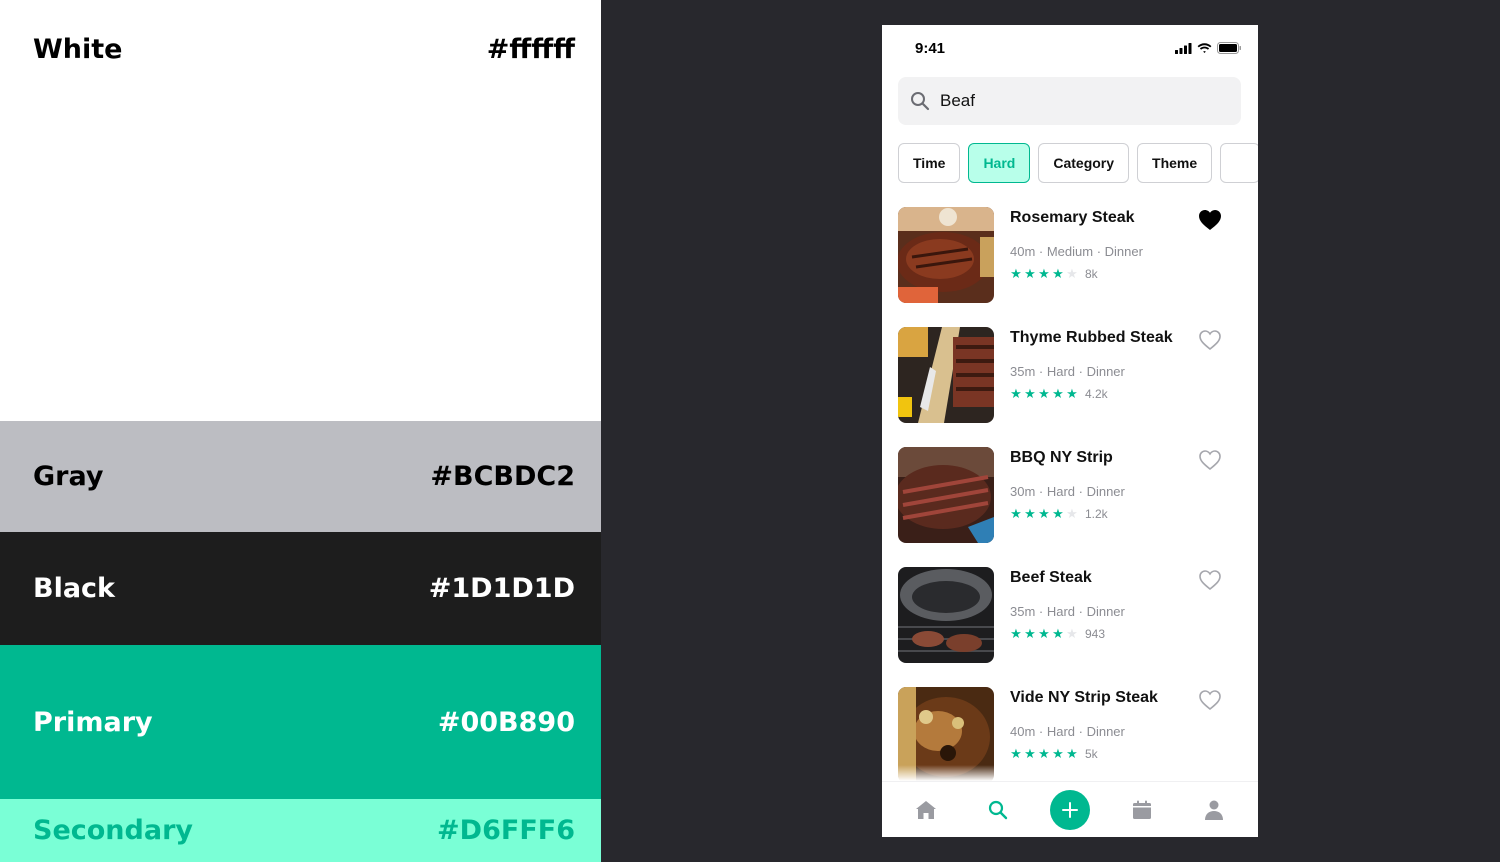 This screenshot has width=1500, height=862. I want to click on rating-count: 5k, so click(1091, 754).